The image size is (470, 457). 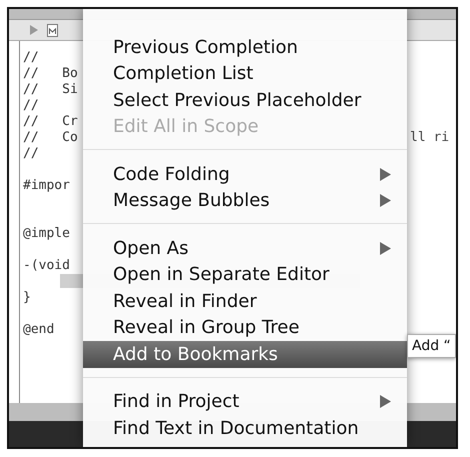 What do you see at coordinates (50, 73) in the screenshot?
I see `code-line: // Bo` at bounding box center [50, 73].